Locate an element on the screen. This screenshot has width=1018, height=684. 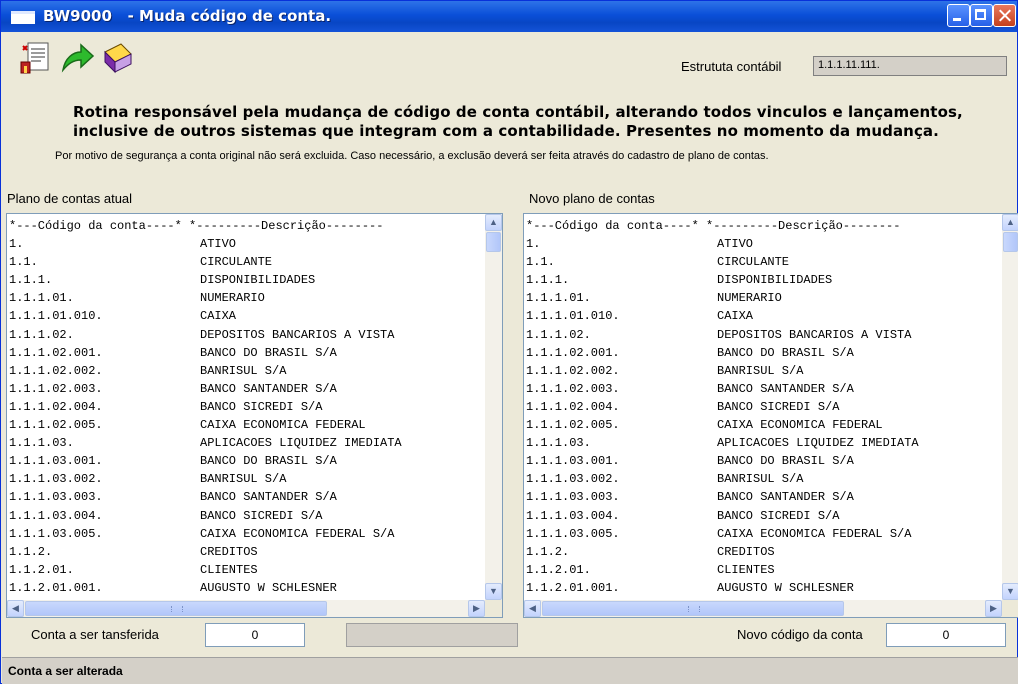
status-bar: Conta a ser alterada is located at coordinates (510, 670).